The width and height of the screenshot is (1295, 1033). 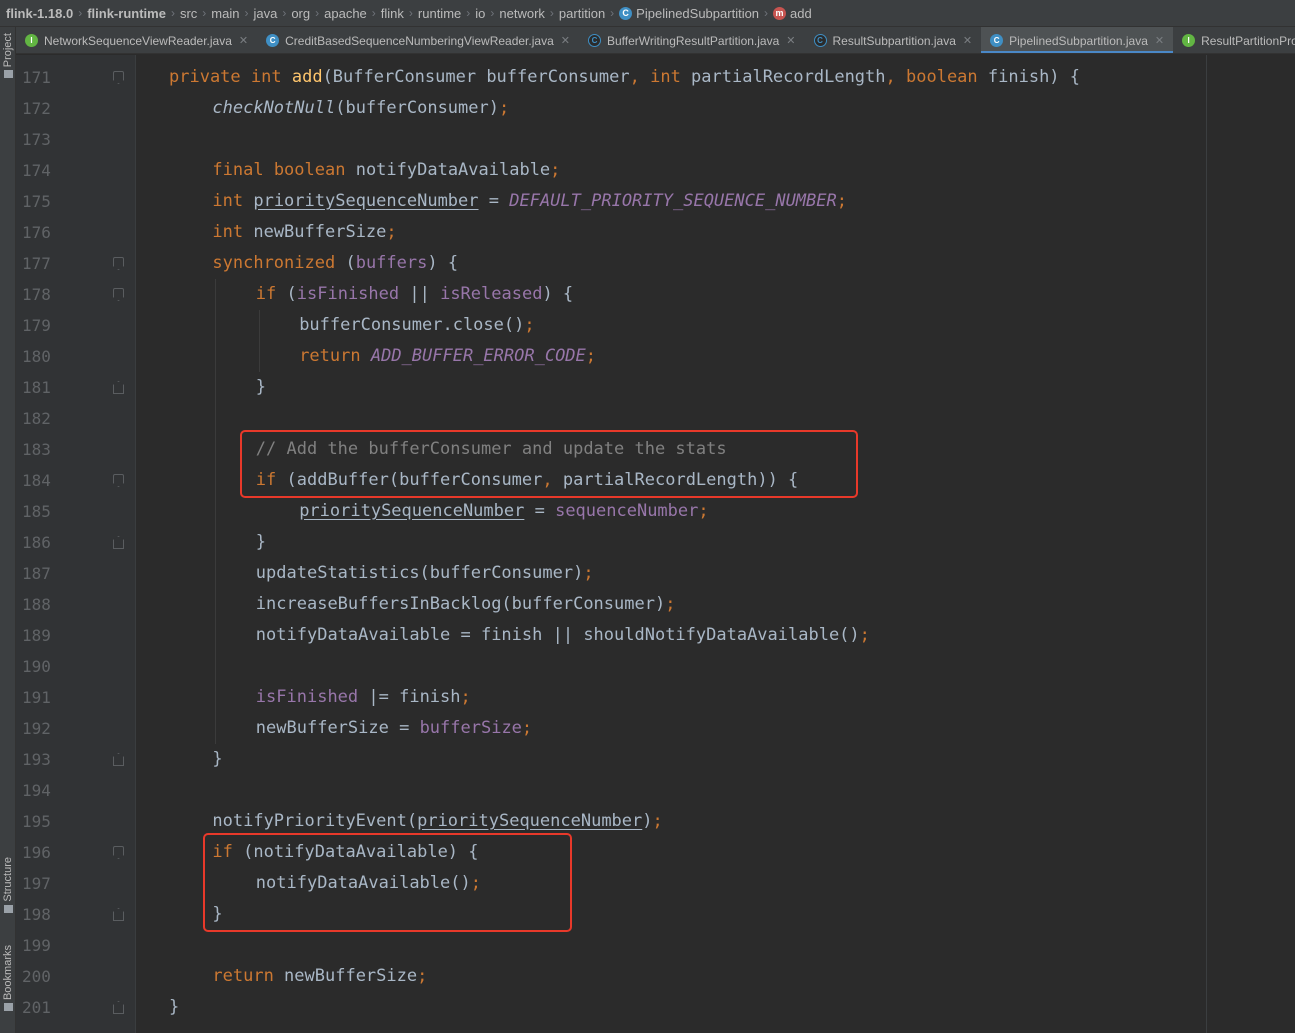 I want to click on code-line: 181}, so click(x=655, y=387).